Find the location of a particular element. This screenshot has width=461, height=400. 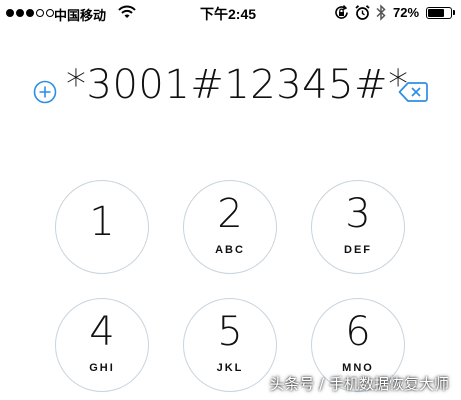

status-bar: 中国移动 下午2:45 72% is located at coordinates (230, 13).